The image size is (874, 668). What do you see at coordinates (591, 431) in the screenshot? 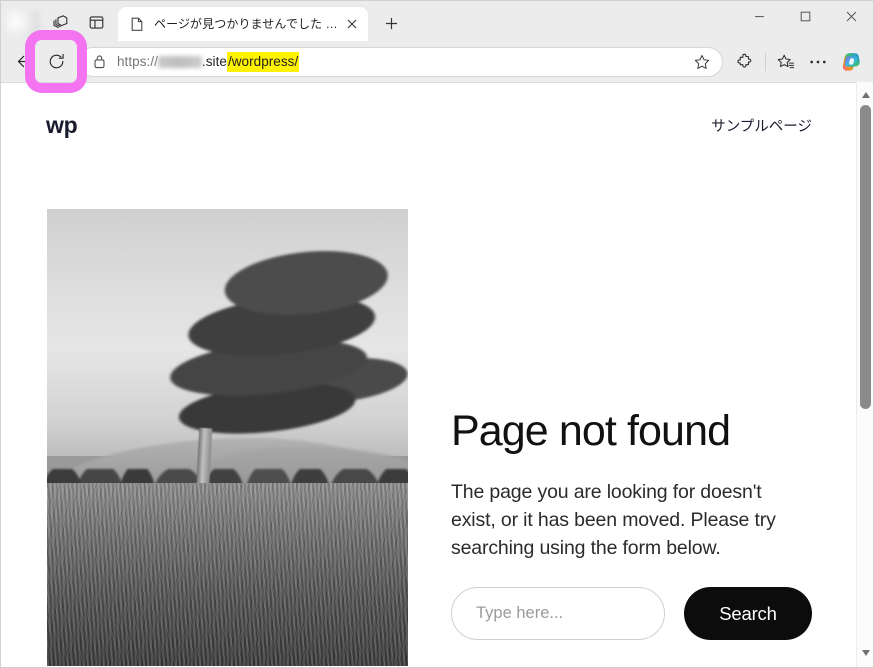
I see `page-title: Page not found` at bounding box center [591, 431].